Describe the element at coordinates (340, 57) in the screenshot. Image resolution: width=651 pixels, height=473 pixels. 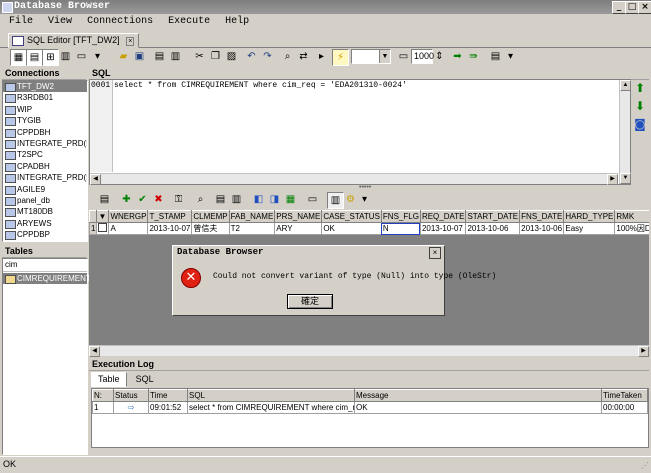
I see `execute-icon: ⚡` at that location.